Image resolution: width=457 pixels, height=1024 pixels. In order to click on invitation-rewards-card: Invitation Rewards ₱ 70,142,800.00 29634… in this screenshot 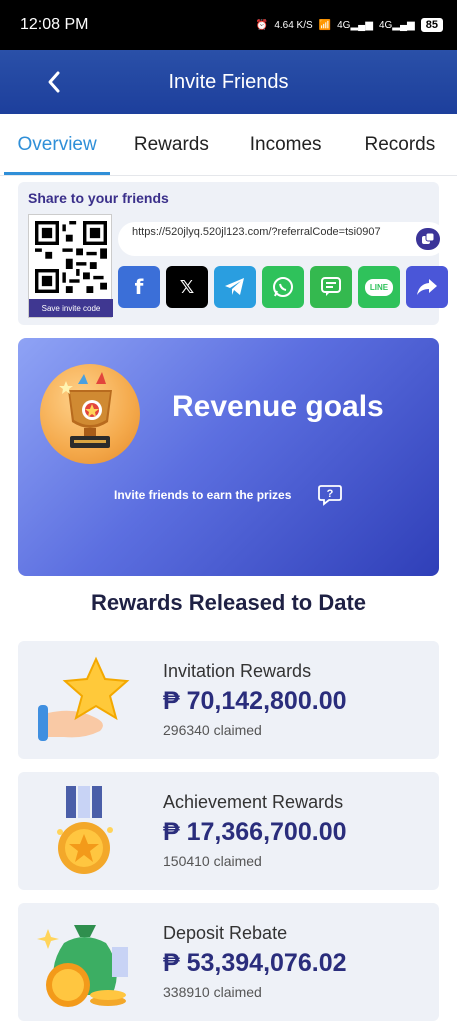, I will do `click(228, 700)`.